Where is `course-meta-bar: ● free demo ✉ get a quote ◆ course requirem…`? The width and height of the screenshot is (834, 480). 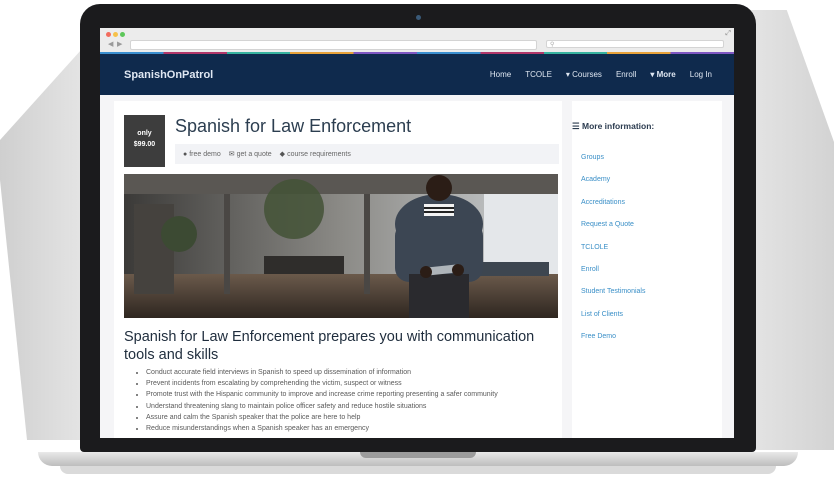 course-meta-bar: ● free demo ✉ get a quote ◆ course requirem… is located at coordinates (367, 154).